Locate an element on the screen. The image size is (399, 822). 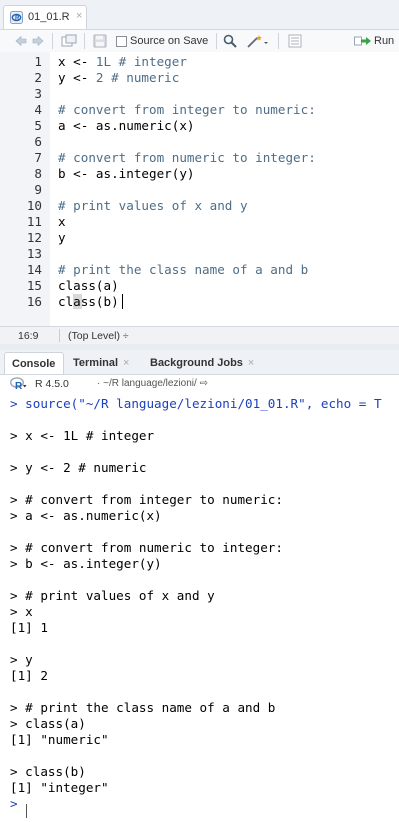
console-path-bar: R R 4.5.0 · ~/R language/lezioni/ ⇨ is located at coordinates (199, 384).